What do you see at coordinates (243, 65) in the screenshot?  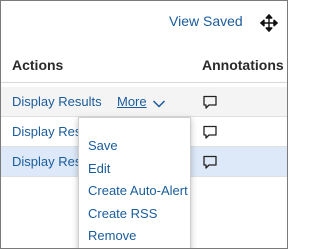 I see `annotations-column-header: Annotations` at bounding box center [243, 65].